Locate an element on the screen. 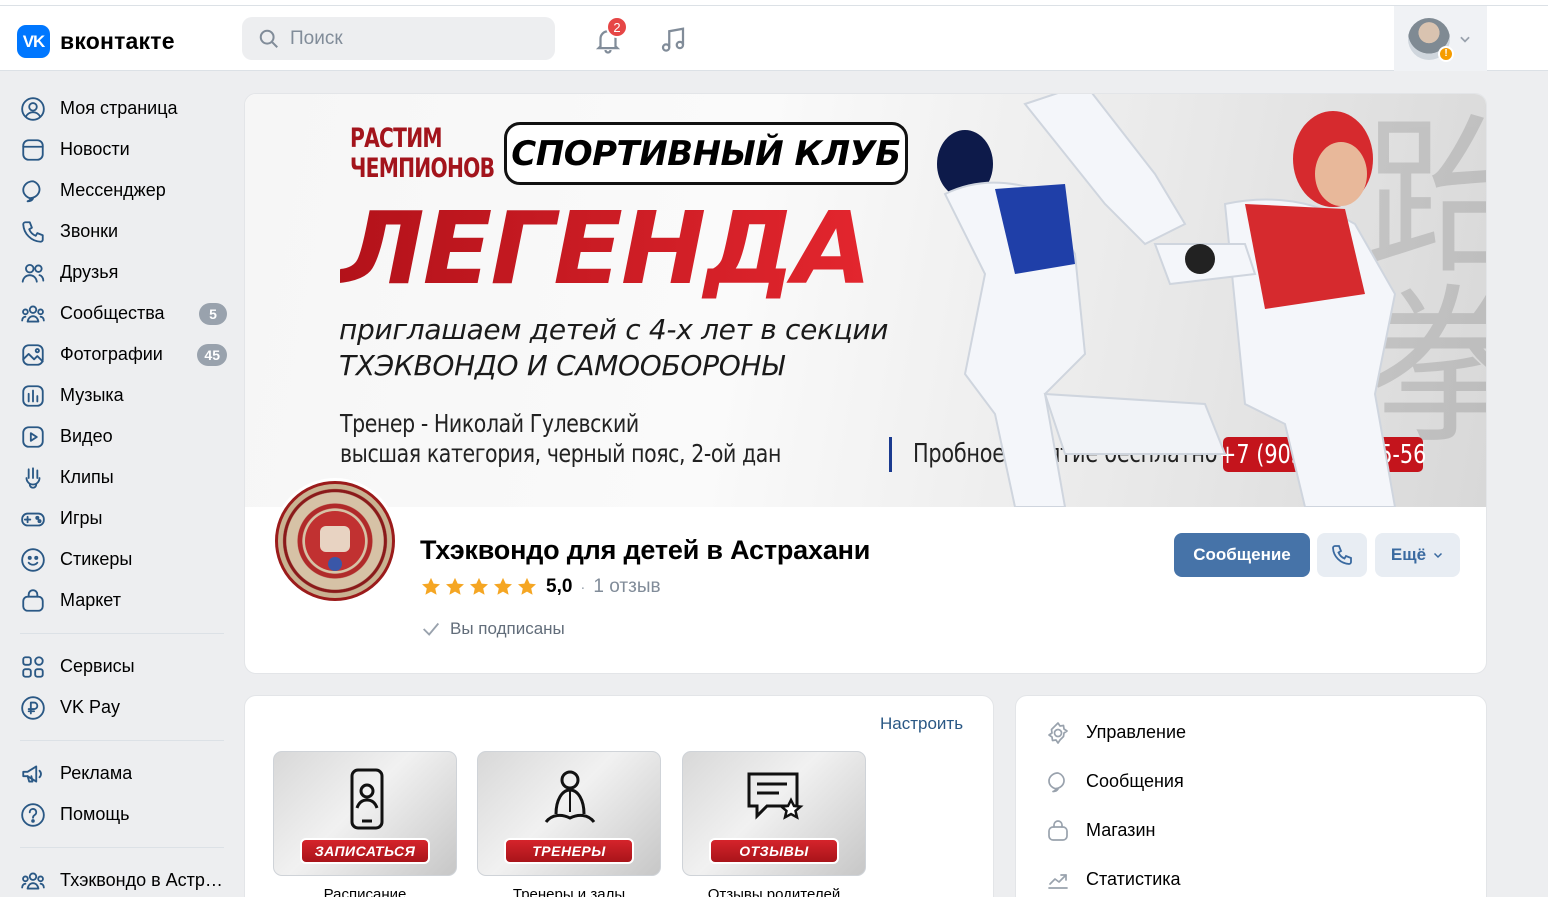 This screenshot has height=897, width=1548. subscription-status: Вы подписаны is located at coordinates (492, 629).